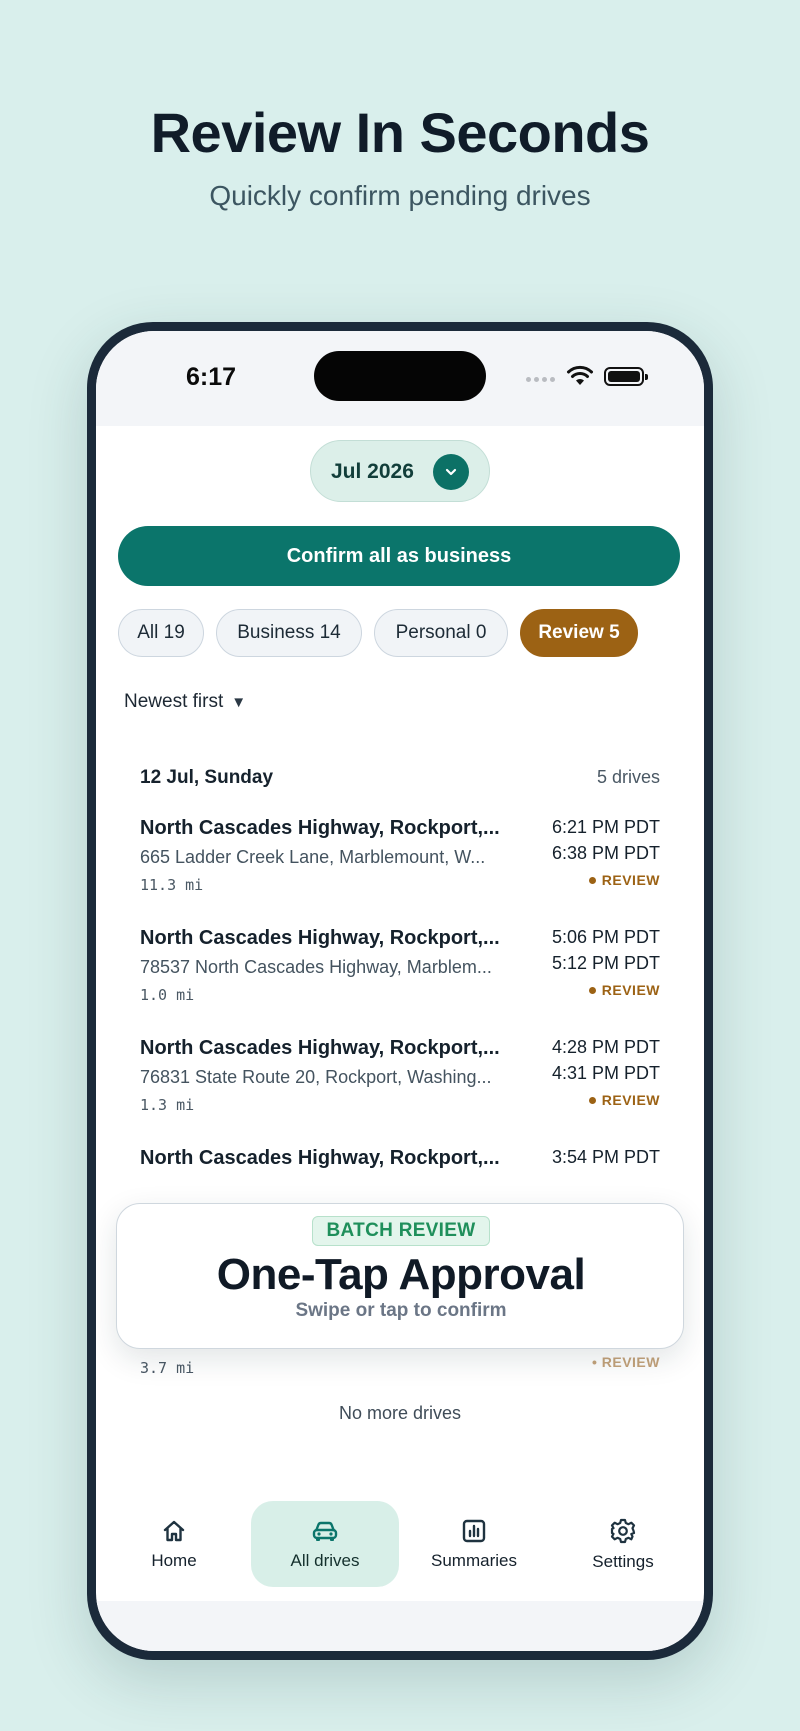 Image resolution: width=800 pixels, height=1731 pixels. What do you see at coordinates (540, 379) in the screenshot?
I see `cellular-signal-icon` at bounding box center [540, 379].